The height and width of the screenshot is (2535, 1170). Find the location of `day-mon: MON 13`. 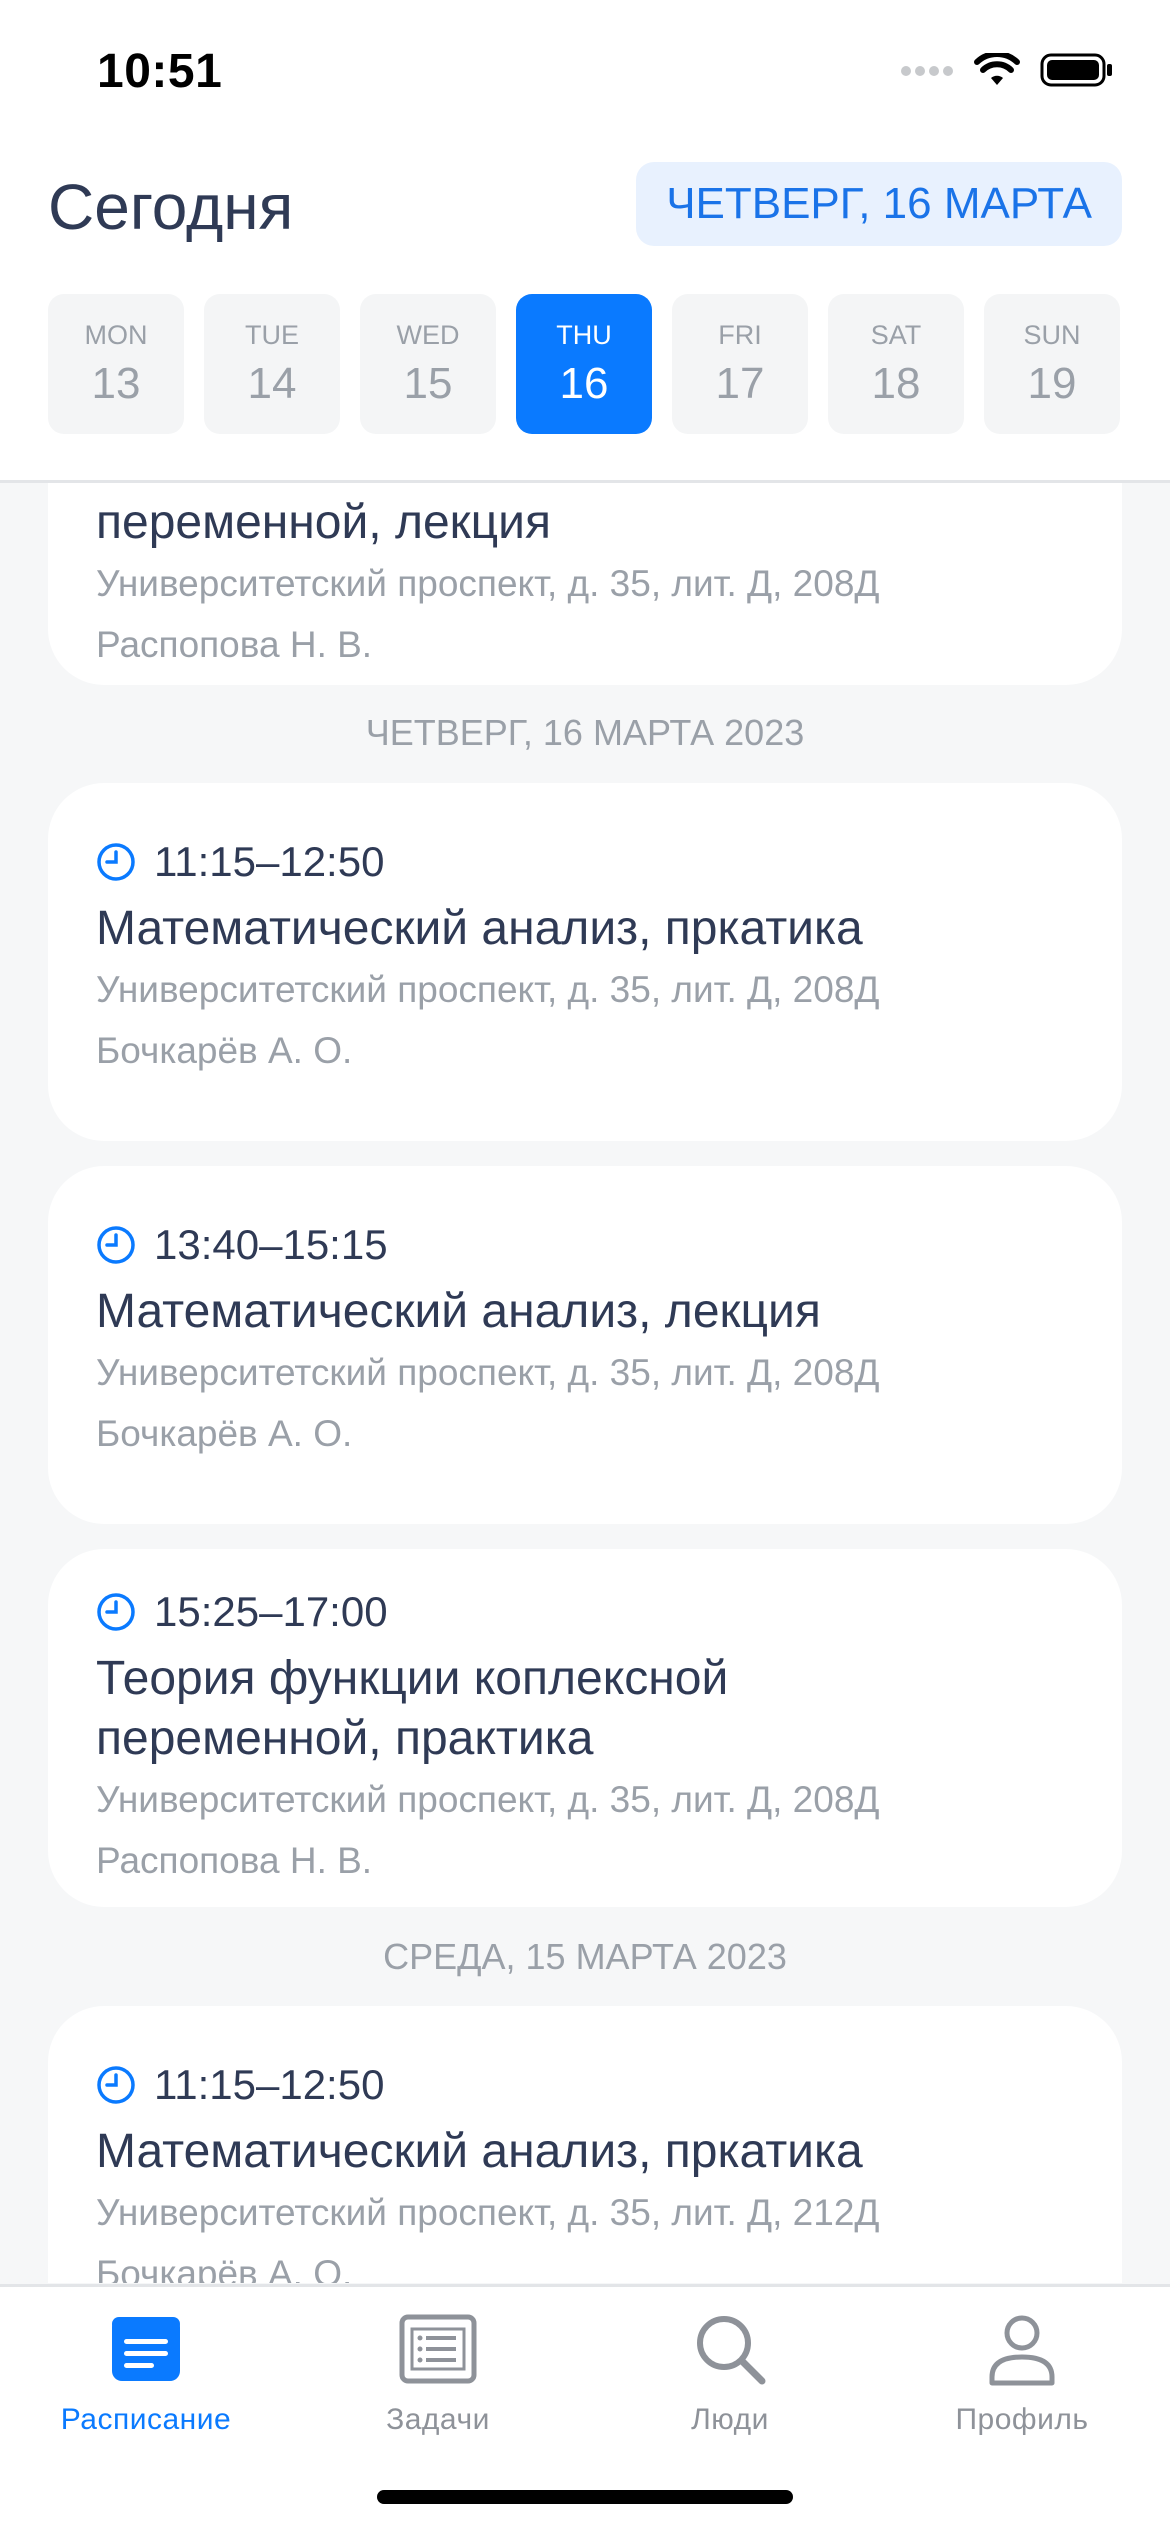

day-mon: MON 13 is located at coordinates (116, 364).